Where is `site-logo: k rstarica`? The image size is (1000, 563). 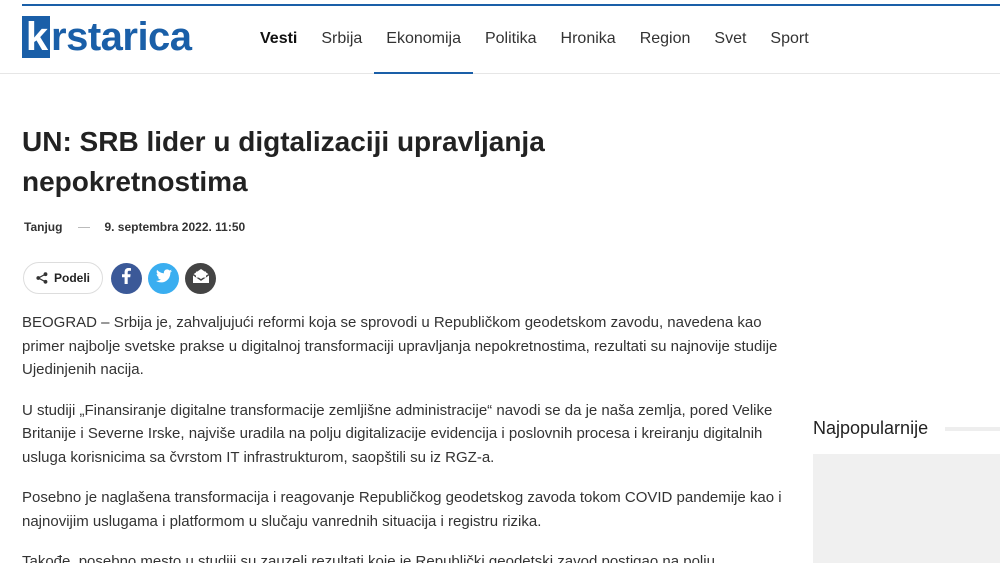
site-logo: k rstarica is located at coordinates (107, 37).